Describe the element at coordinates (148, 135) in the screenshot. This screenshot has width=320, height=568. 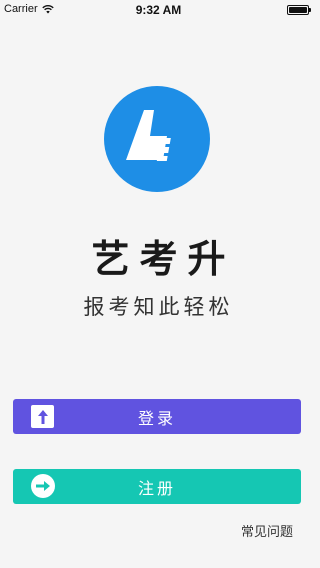
I see `logo-glyph` at that location.